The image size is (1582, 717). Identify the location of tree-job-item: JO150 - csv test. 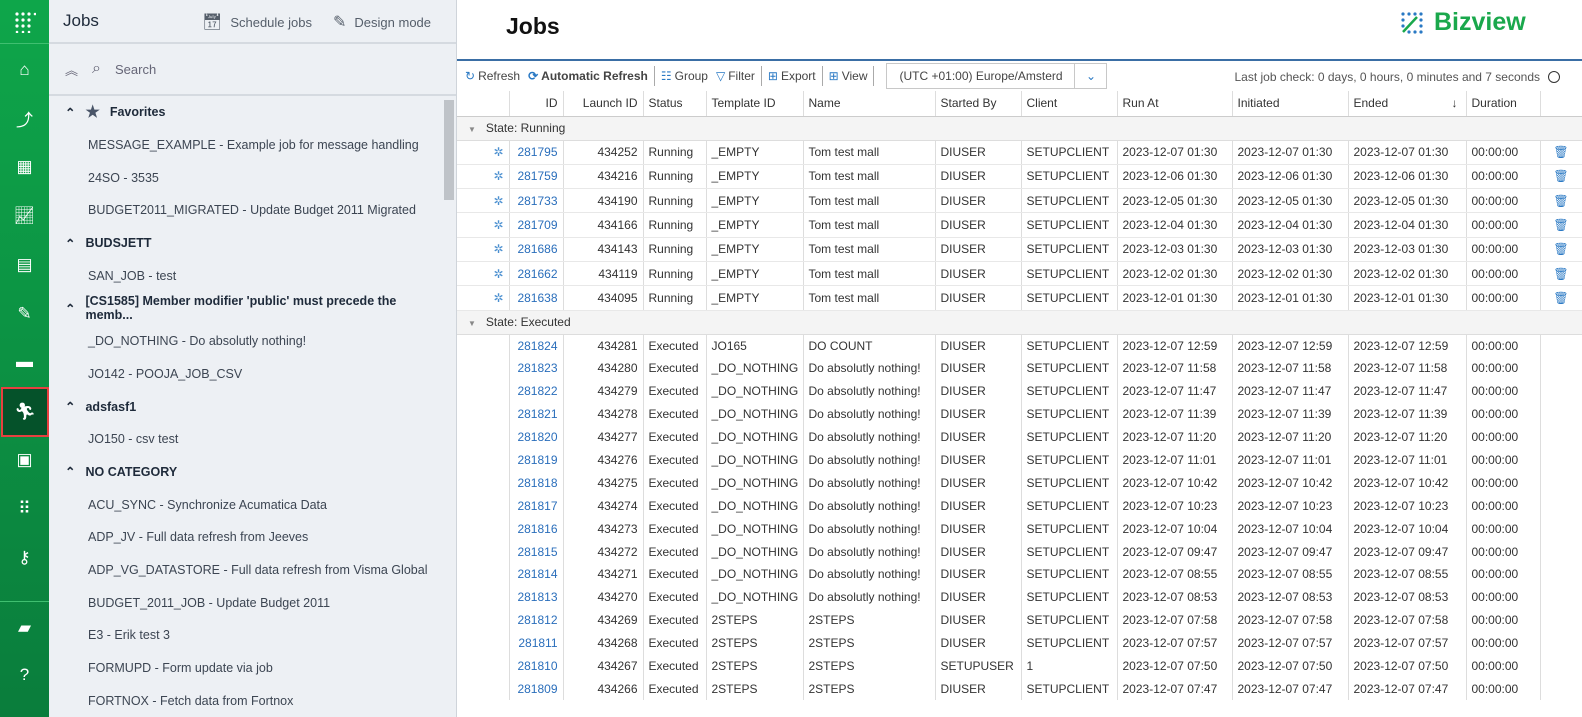
(246, 439).